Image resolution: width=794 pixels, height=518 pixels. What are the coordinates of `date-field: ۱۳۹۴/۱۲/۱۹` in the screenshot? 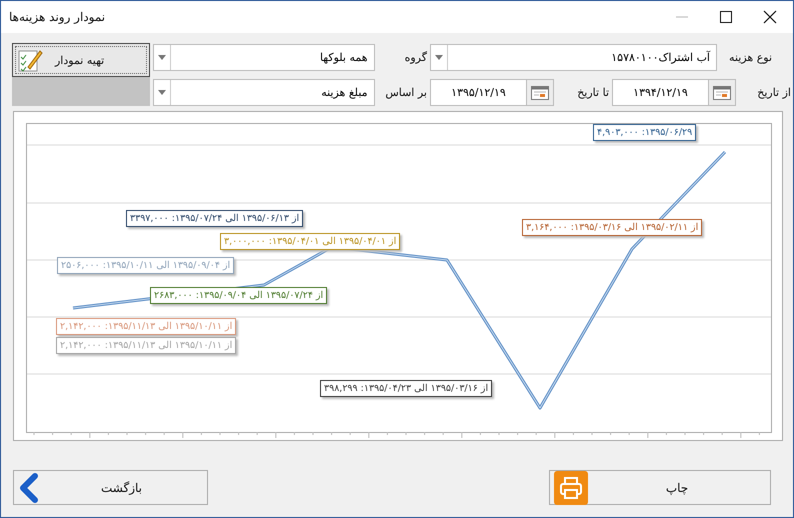 It's located at (674, 92).